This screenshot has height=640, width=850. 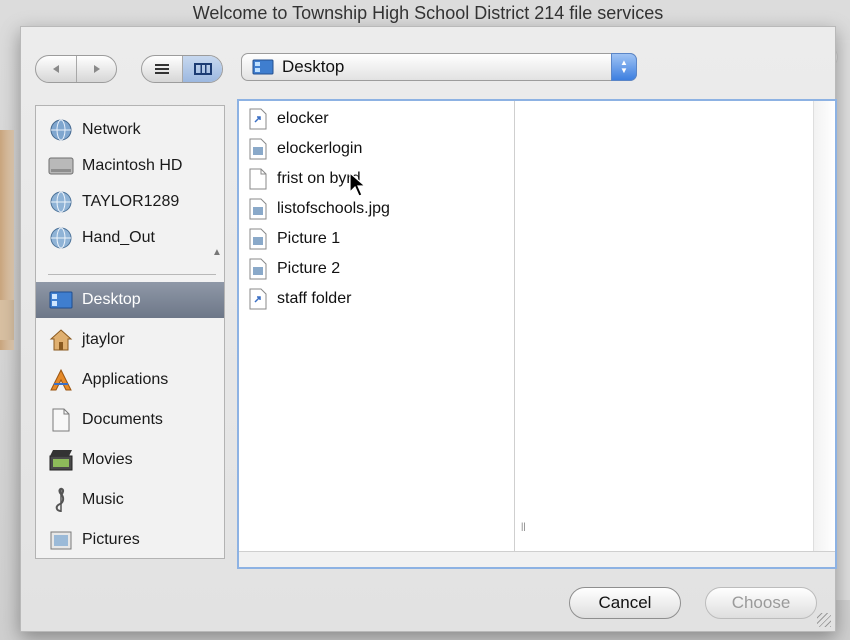 What do you see at coordinates (439, 67) in the screenshot?
I see `path-popup: Desktop ▲ ▼` at bounding box center [439, 67].